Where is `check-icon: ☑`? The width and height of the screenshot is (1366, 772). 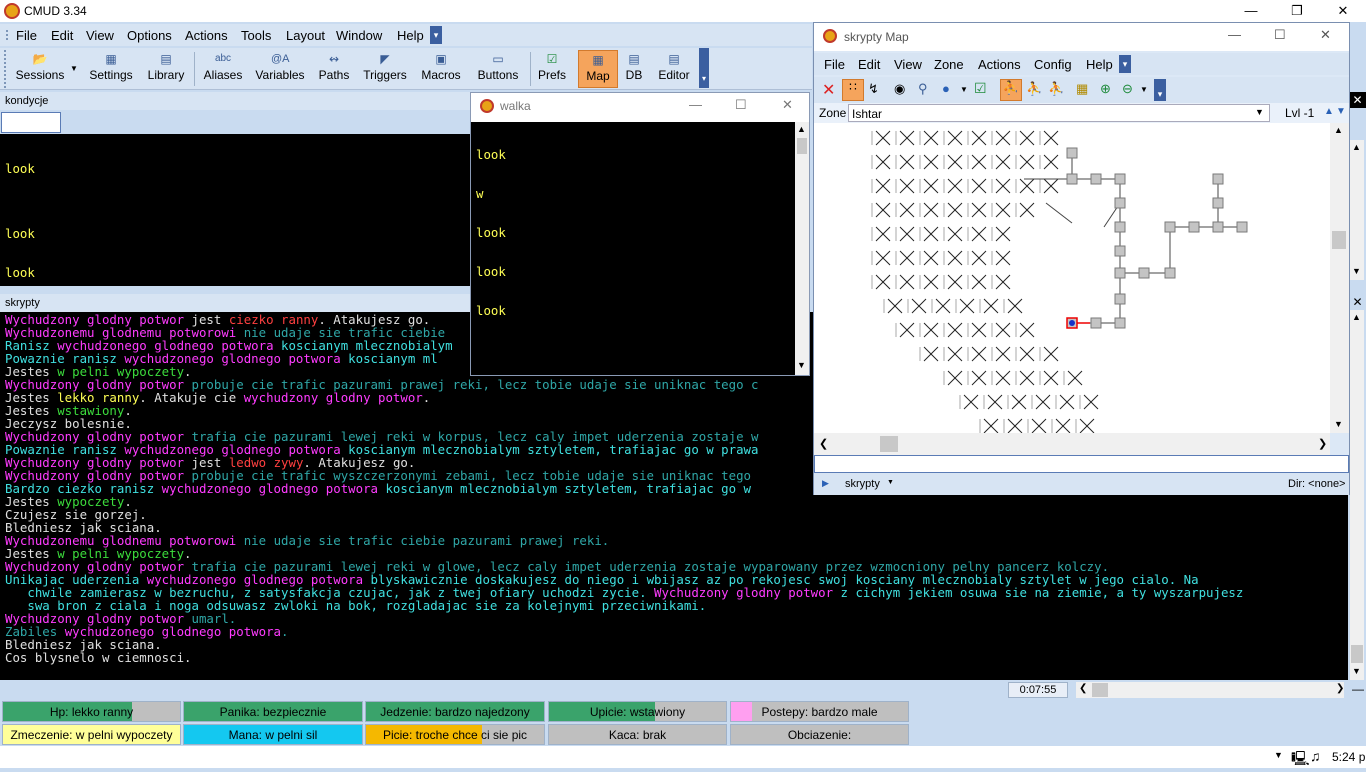 check-icon: ☑ is located at coordinates (980, 88).